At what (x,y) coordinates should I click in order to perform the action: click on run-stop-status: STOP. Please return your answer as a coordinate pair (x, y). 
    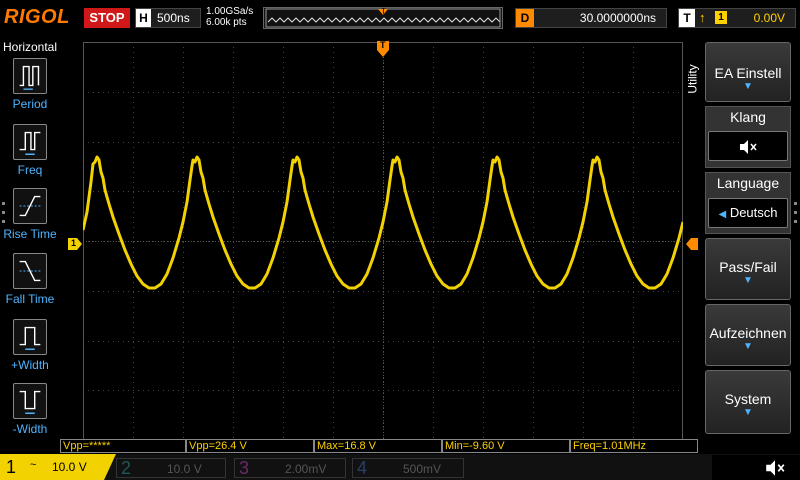
    Looking at the image, I should click on (107, 18).